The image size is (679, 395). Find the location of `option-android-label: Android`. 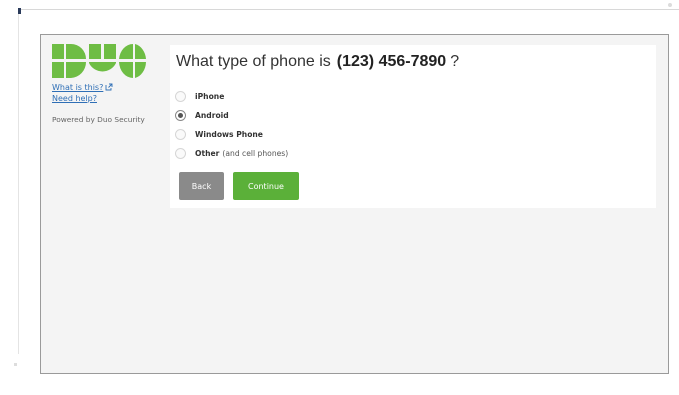

option-android-label: Android is located at coordinates (212, 115).